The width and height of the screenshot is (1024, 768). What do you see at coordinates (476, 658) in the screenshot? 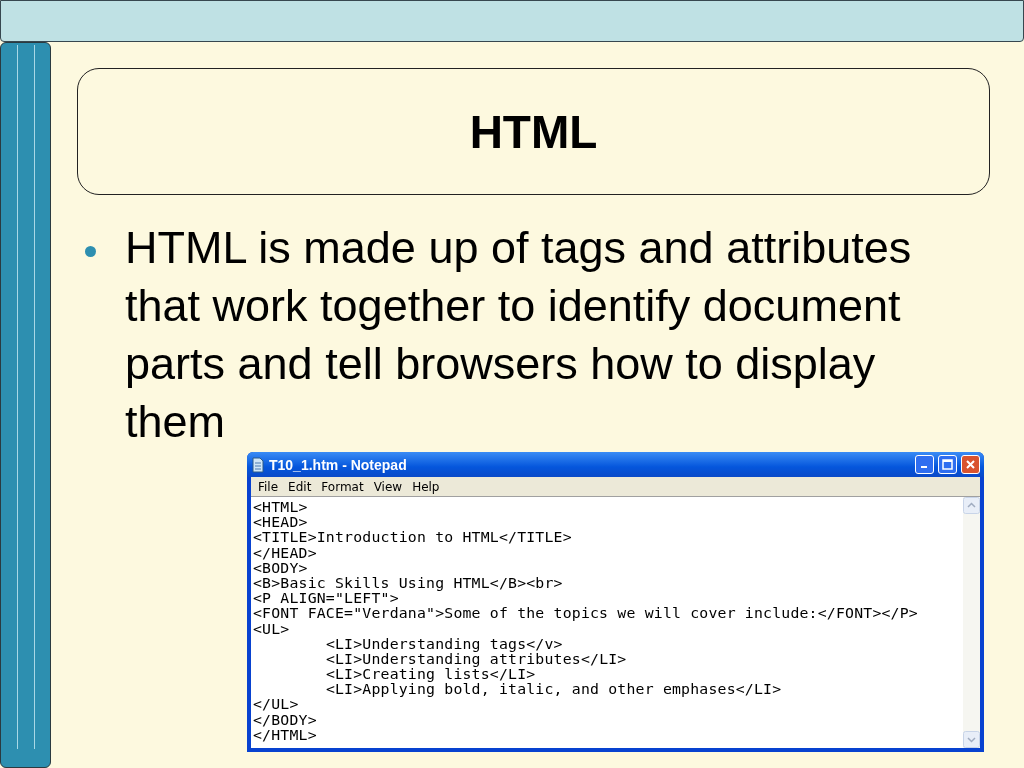
I see `code-line: <LI>Understanding attributes</LI>` at bounding box center [476, 658].